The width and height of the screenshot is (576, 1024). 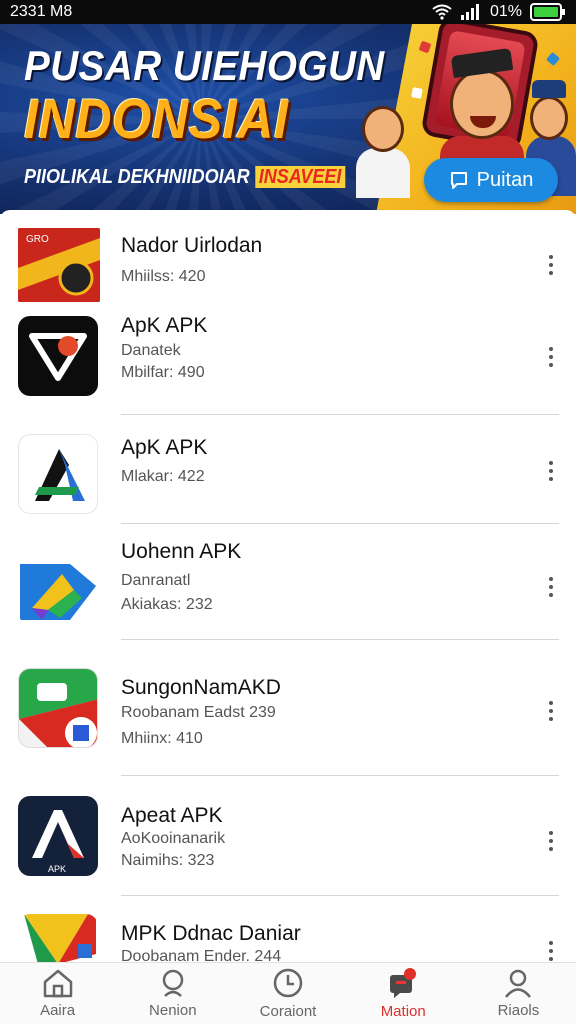 What do you see at coordinates (458, 180) in the screenshot?
I see `chat-icon` at bounding box center [458, 180].